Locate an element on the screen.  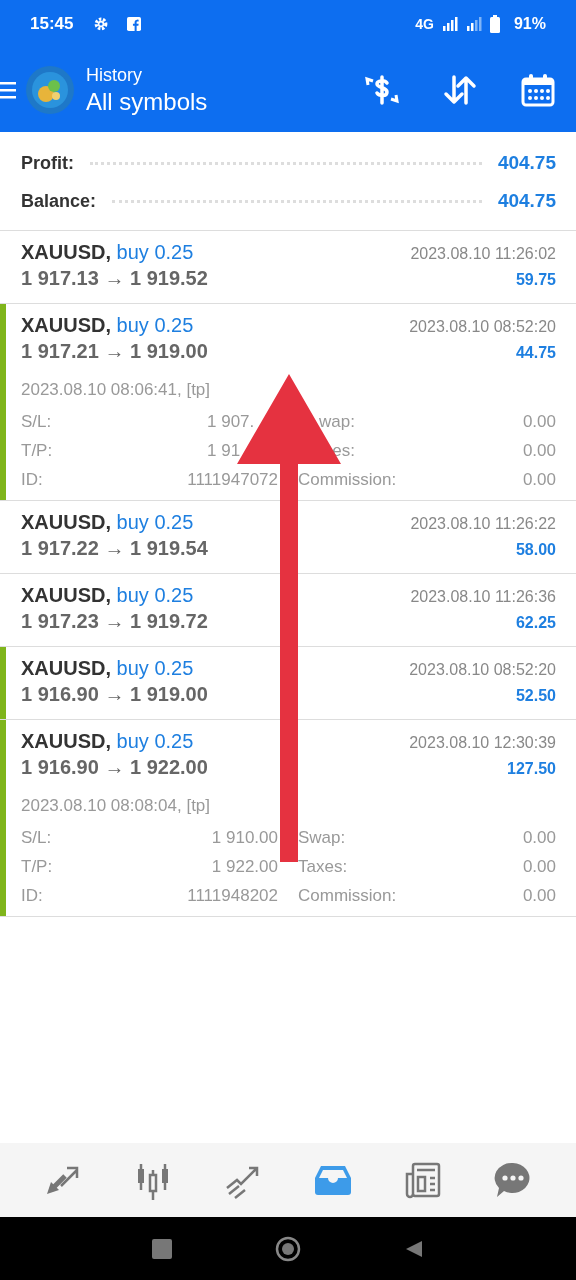
deal-time: 2023.08.10 11:26:02 is located at coordinates (483, 254).